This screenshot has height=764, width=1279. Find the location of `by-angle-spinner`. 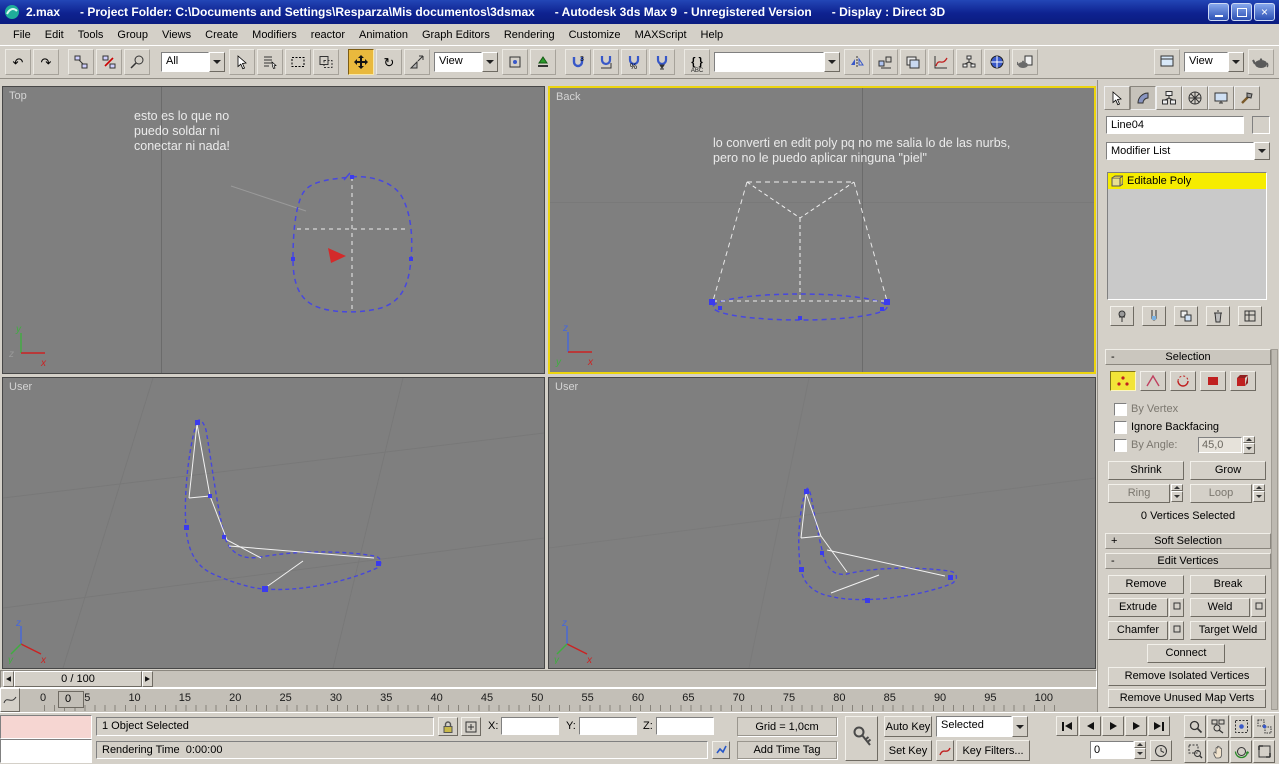

by-angle-spinner is located at coordinates (1249, 445).